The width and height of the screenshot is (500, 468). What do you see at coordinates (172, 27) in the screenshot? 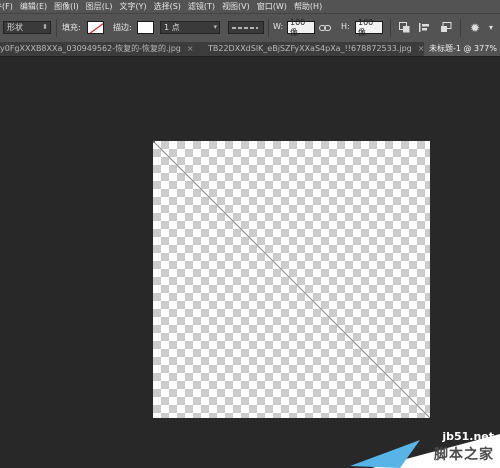
I see `stroke-width-value: 1 点` at bounding box center [172, 27].